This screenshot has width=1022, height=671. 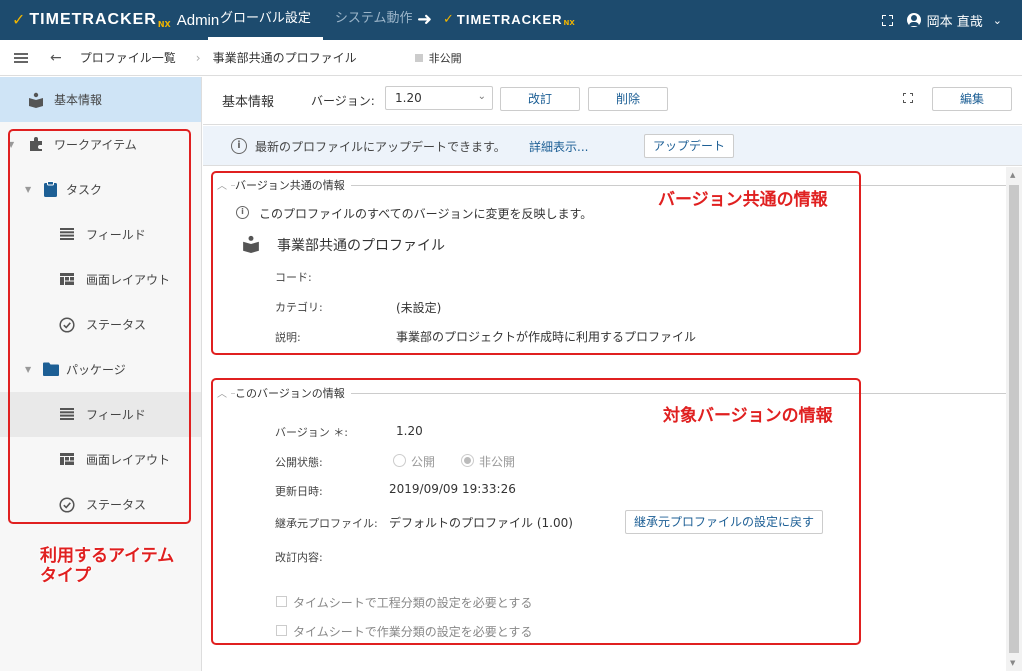 I want to click on info-icon: i, so click(x=239, y=146).